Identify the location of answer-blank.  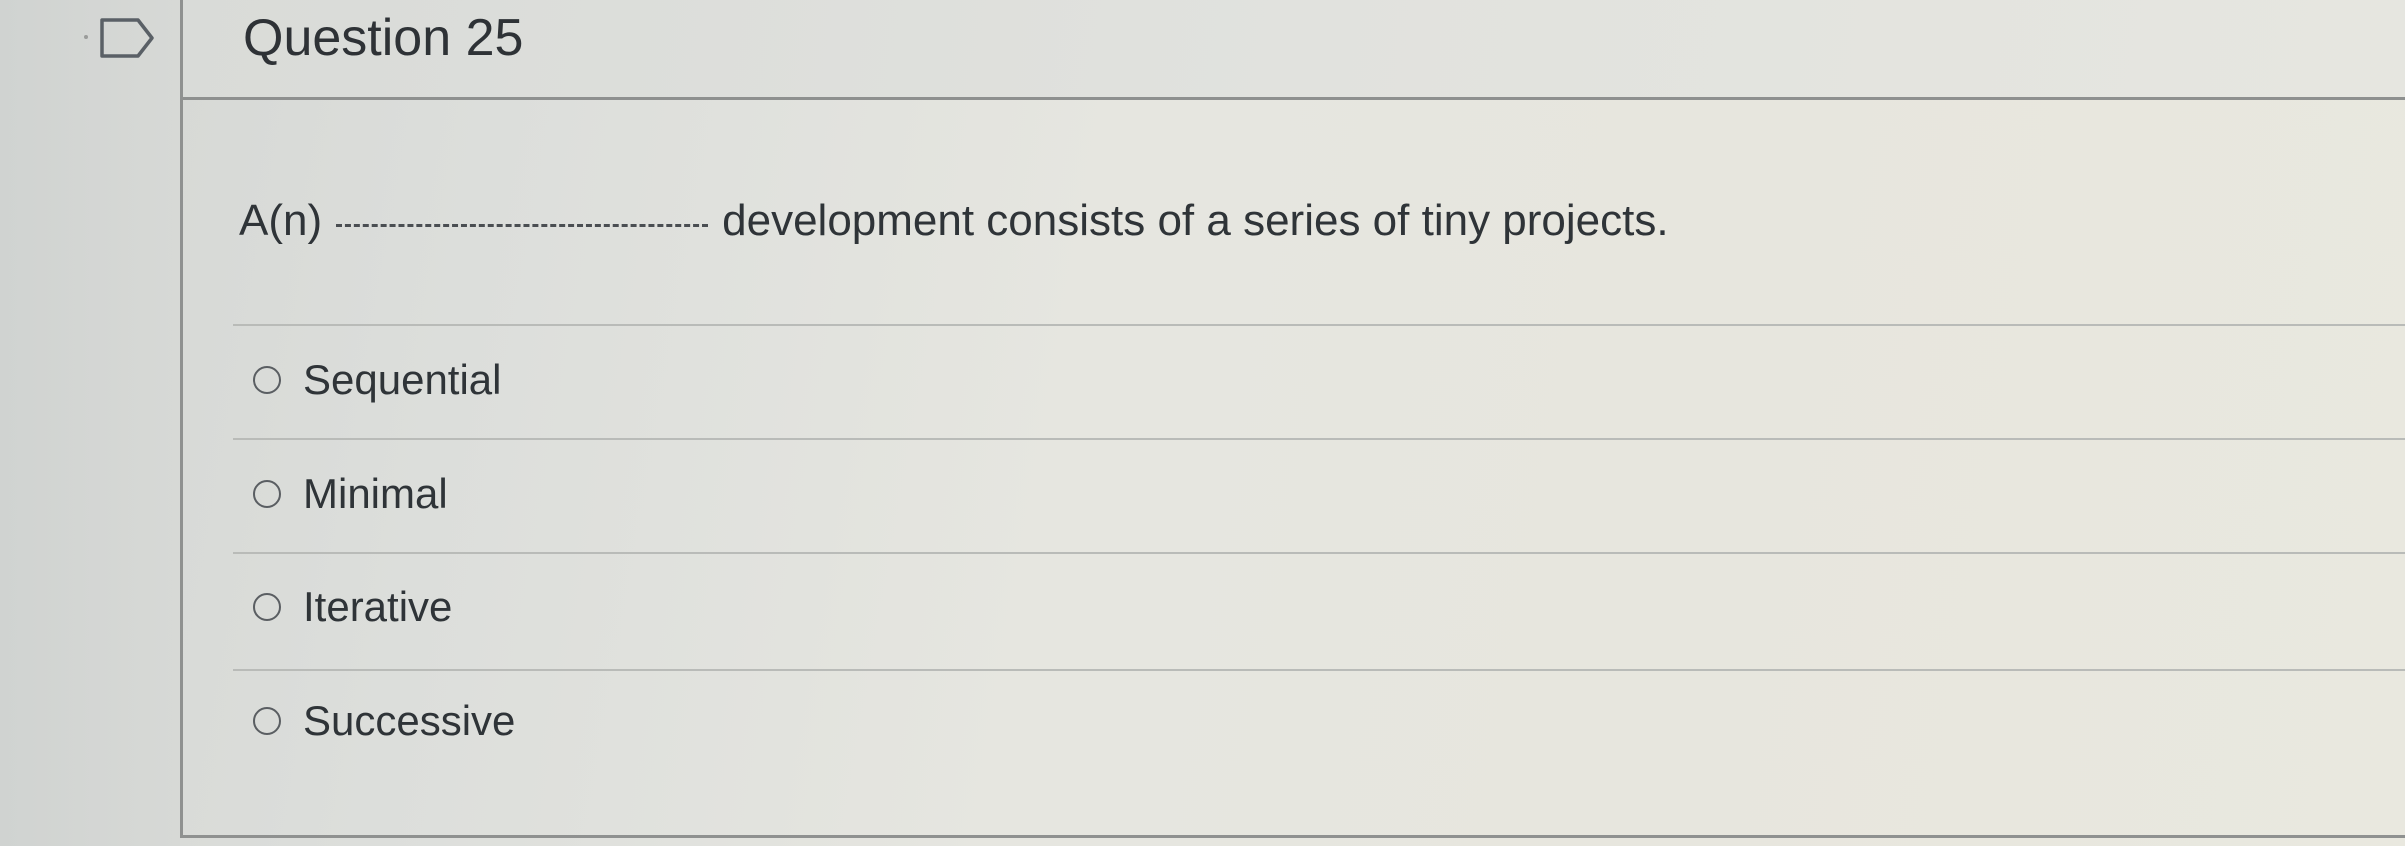
(522, 225).